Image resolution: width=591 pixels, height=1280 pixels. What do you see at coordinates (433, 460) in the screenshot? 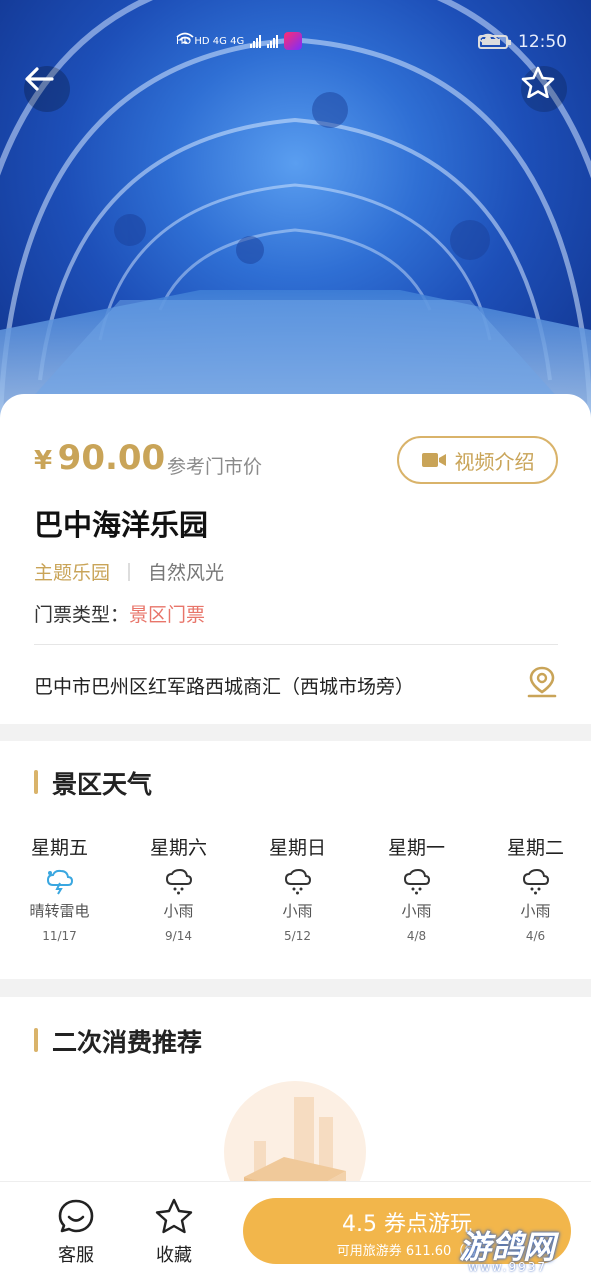
I see `video-camera-icon` at bounding box center [433, 460].